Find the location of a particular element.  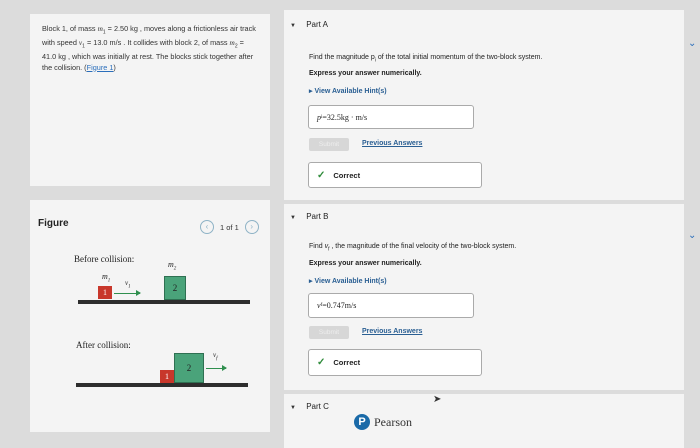

part-a-hint-toggle: ▸ View Available Hint(s) is located at coordinates (348, 91).